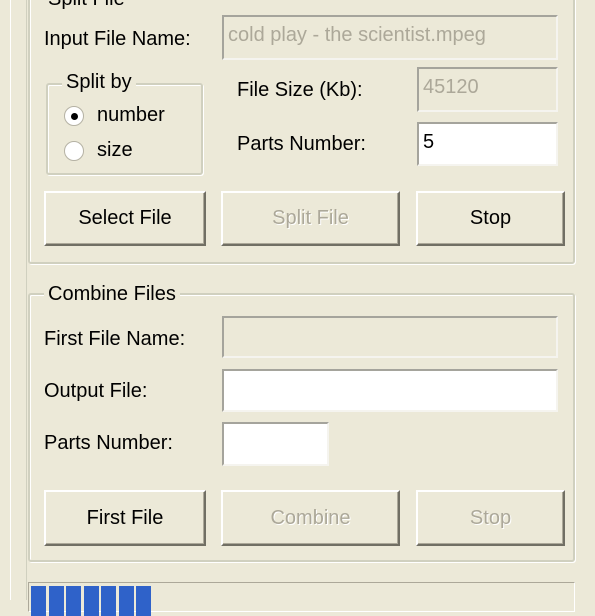  Describe the element at coordinates (300, 90) in the screenshot. I see `file-size-label: File Size (Kb):` at that location.